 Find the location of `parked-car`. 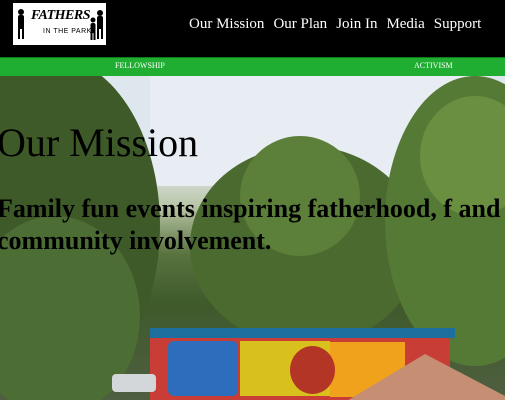

parked-car is located at coordinates (134, 383).